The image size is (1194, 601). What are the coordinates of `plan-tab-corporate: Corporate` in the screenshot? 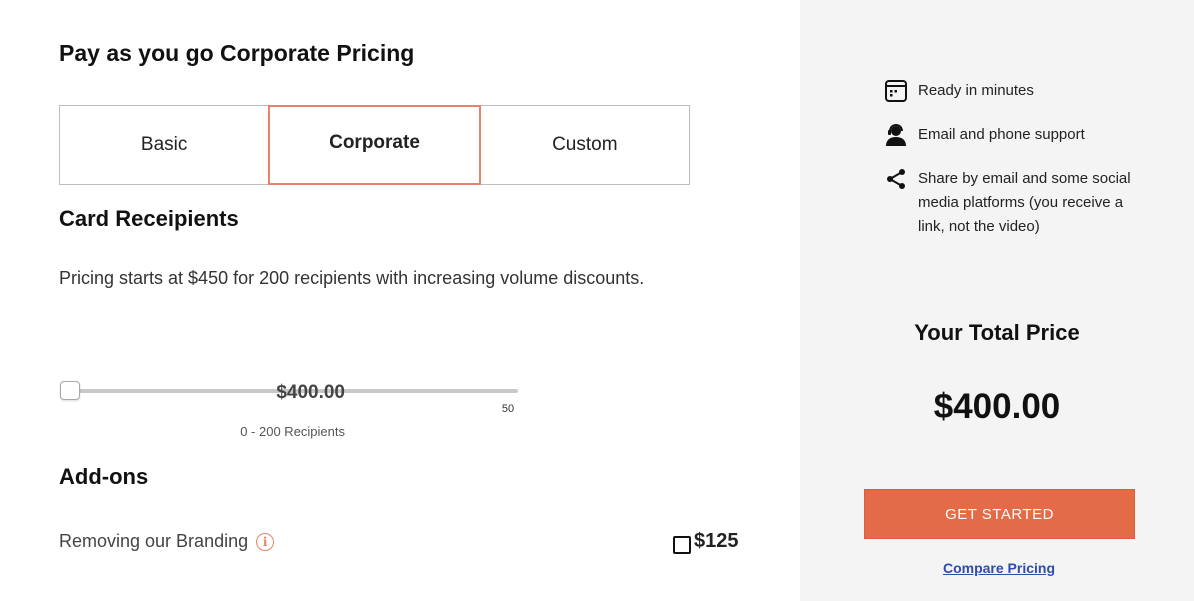 It's located at (374, 145).